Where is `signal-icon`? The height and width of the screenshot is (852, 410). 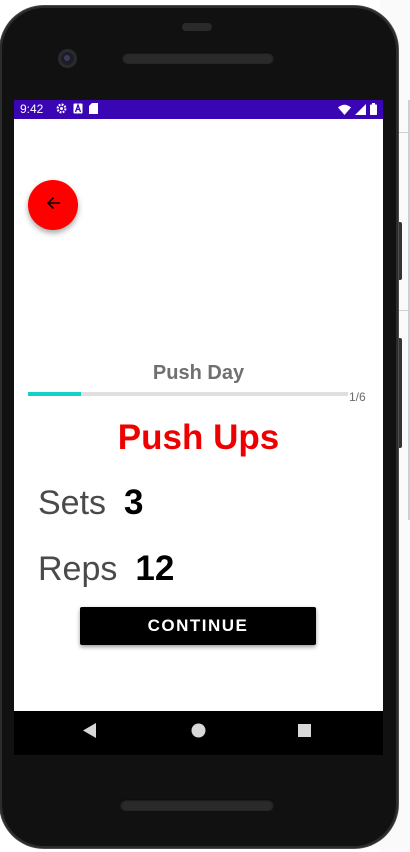
signal-icon is located at coordinates (360, 110).